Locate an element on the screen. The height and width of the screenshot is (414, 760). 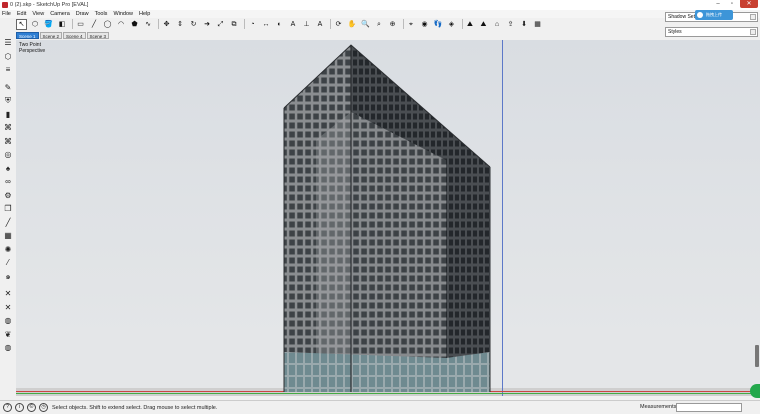
menu-edit: Edit is located at coordinates (21, 14).